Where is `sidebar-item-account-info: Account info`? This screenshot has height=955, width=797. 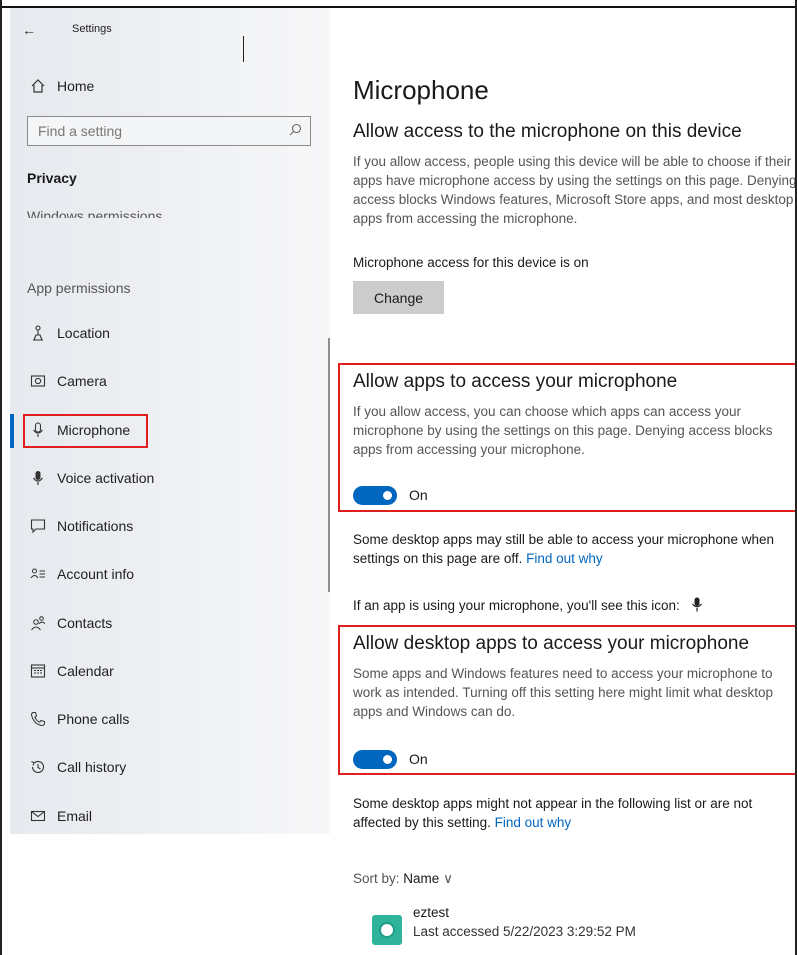
sidebar-item-account-info: Account info is located at coordinates (170, 575).